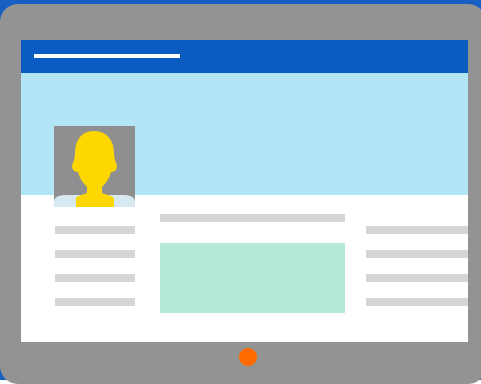 Image resolution: width=481 pixels, height=384 pixels. Describe the element at coordinates (252, 218) in the screenshot. I see `center-heading-line` at that location.